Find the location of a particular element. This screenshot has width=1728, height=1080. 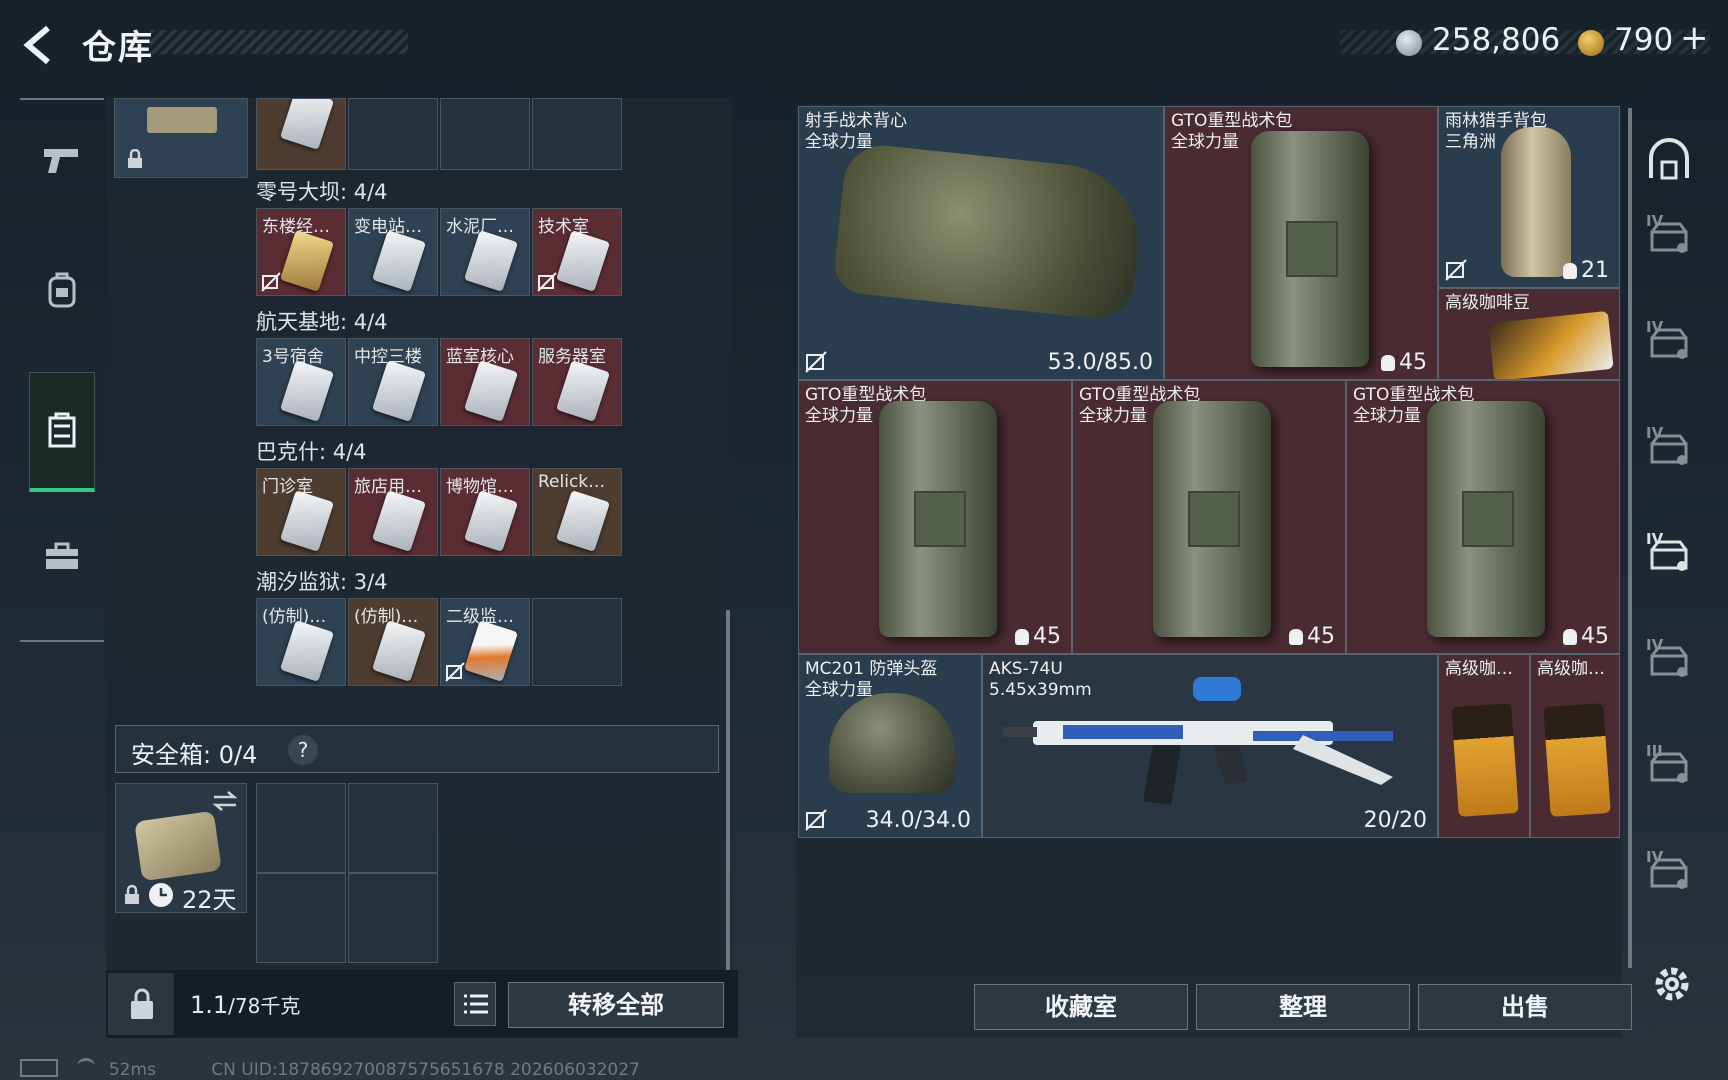

organize-button: 整理 is located at coordinates (1303, 1007).